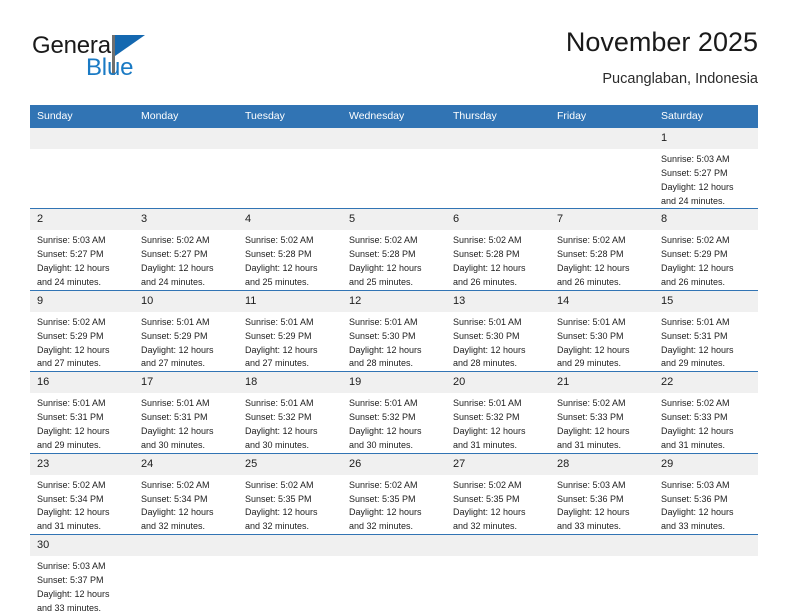 The height and width of the screenshot is (612, 792). Describe the element at coordinates (174, 254) in the screenshot. I see `sunset-text: Sunset: 5:27 PM` at that location.